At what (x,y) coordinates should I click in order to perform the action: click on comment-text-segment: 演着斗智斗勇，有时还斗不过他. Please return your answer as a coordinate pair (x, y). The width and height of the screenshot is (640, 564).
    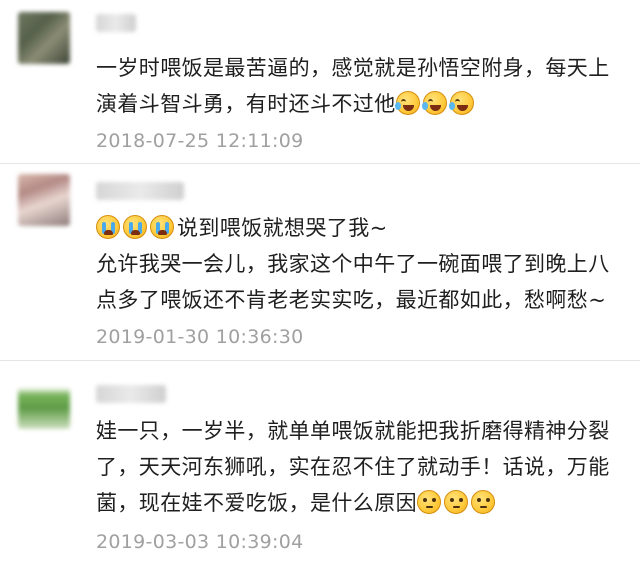
    Looking at the image, I should click on (246, 104).